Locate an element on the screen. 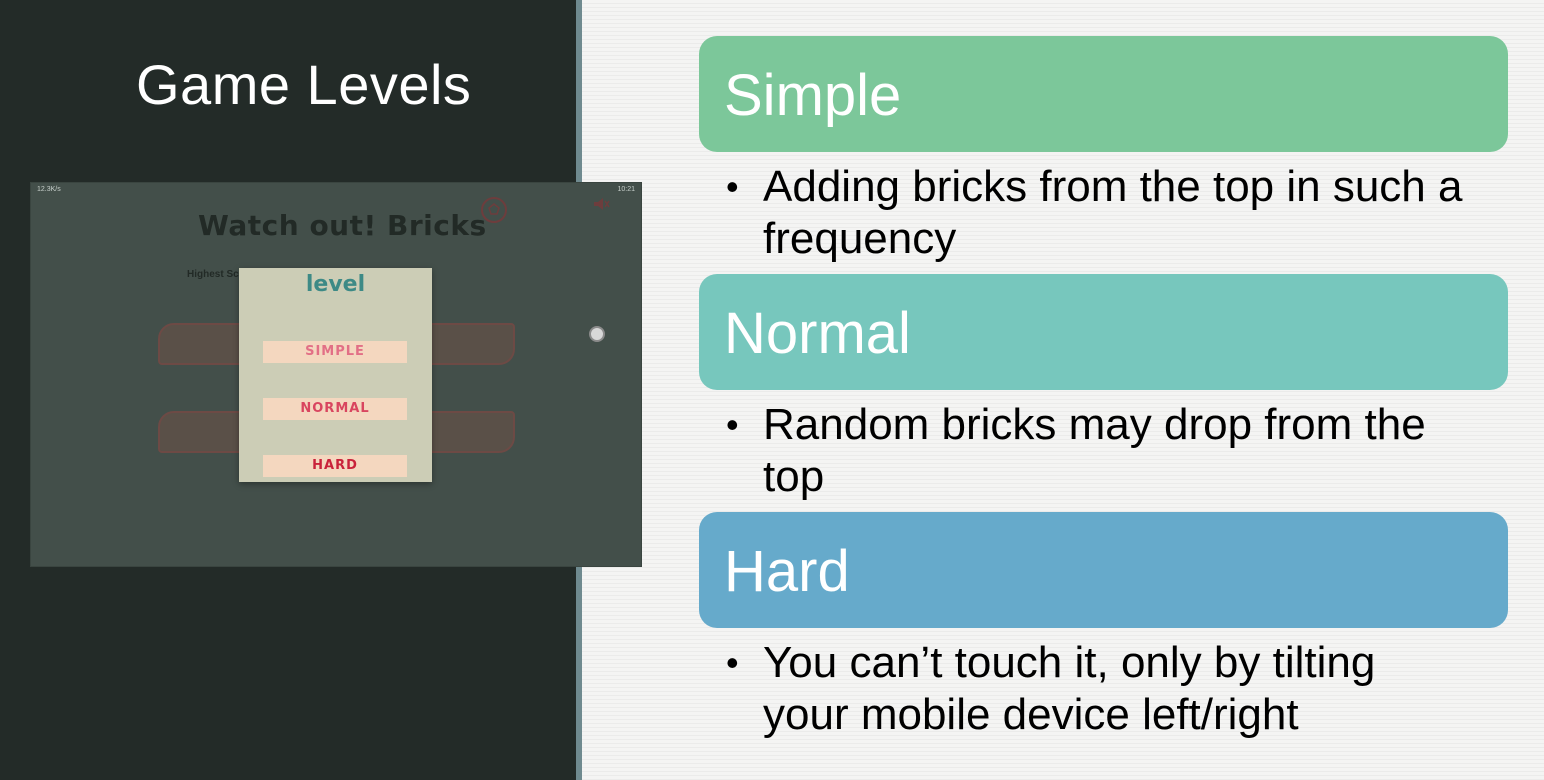 This screenshot has width=1544, height=780. normal-button: NORMAL is located at coordinates (335, 409).